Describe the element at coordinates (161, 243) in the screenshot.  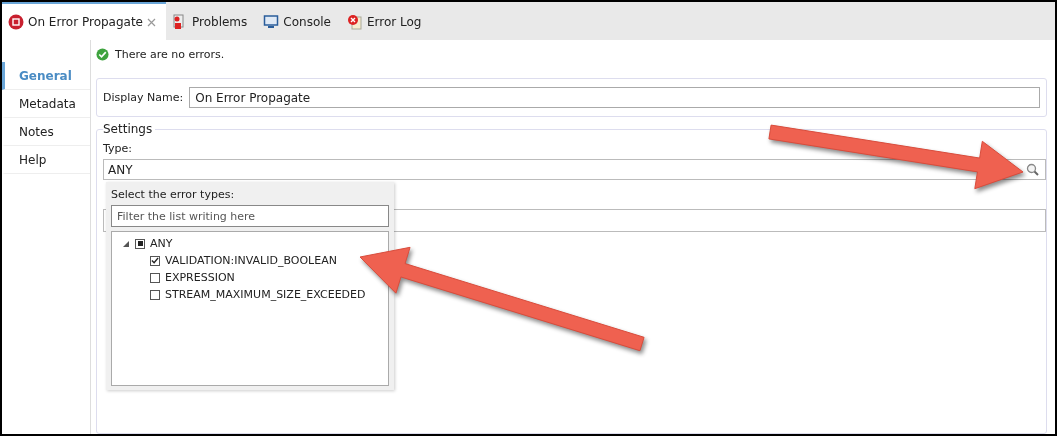
I see `tree-item-label: ANY` at that location.